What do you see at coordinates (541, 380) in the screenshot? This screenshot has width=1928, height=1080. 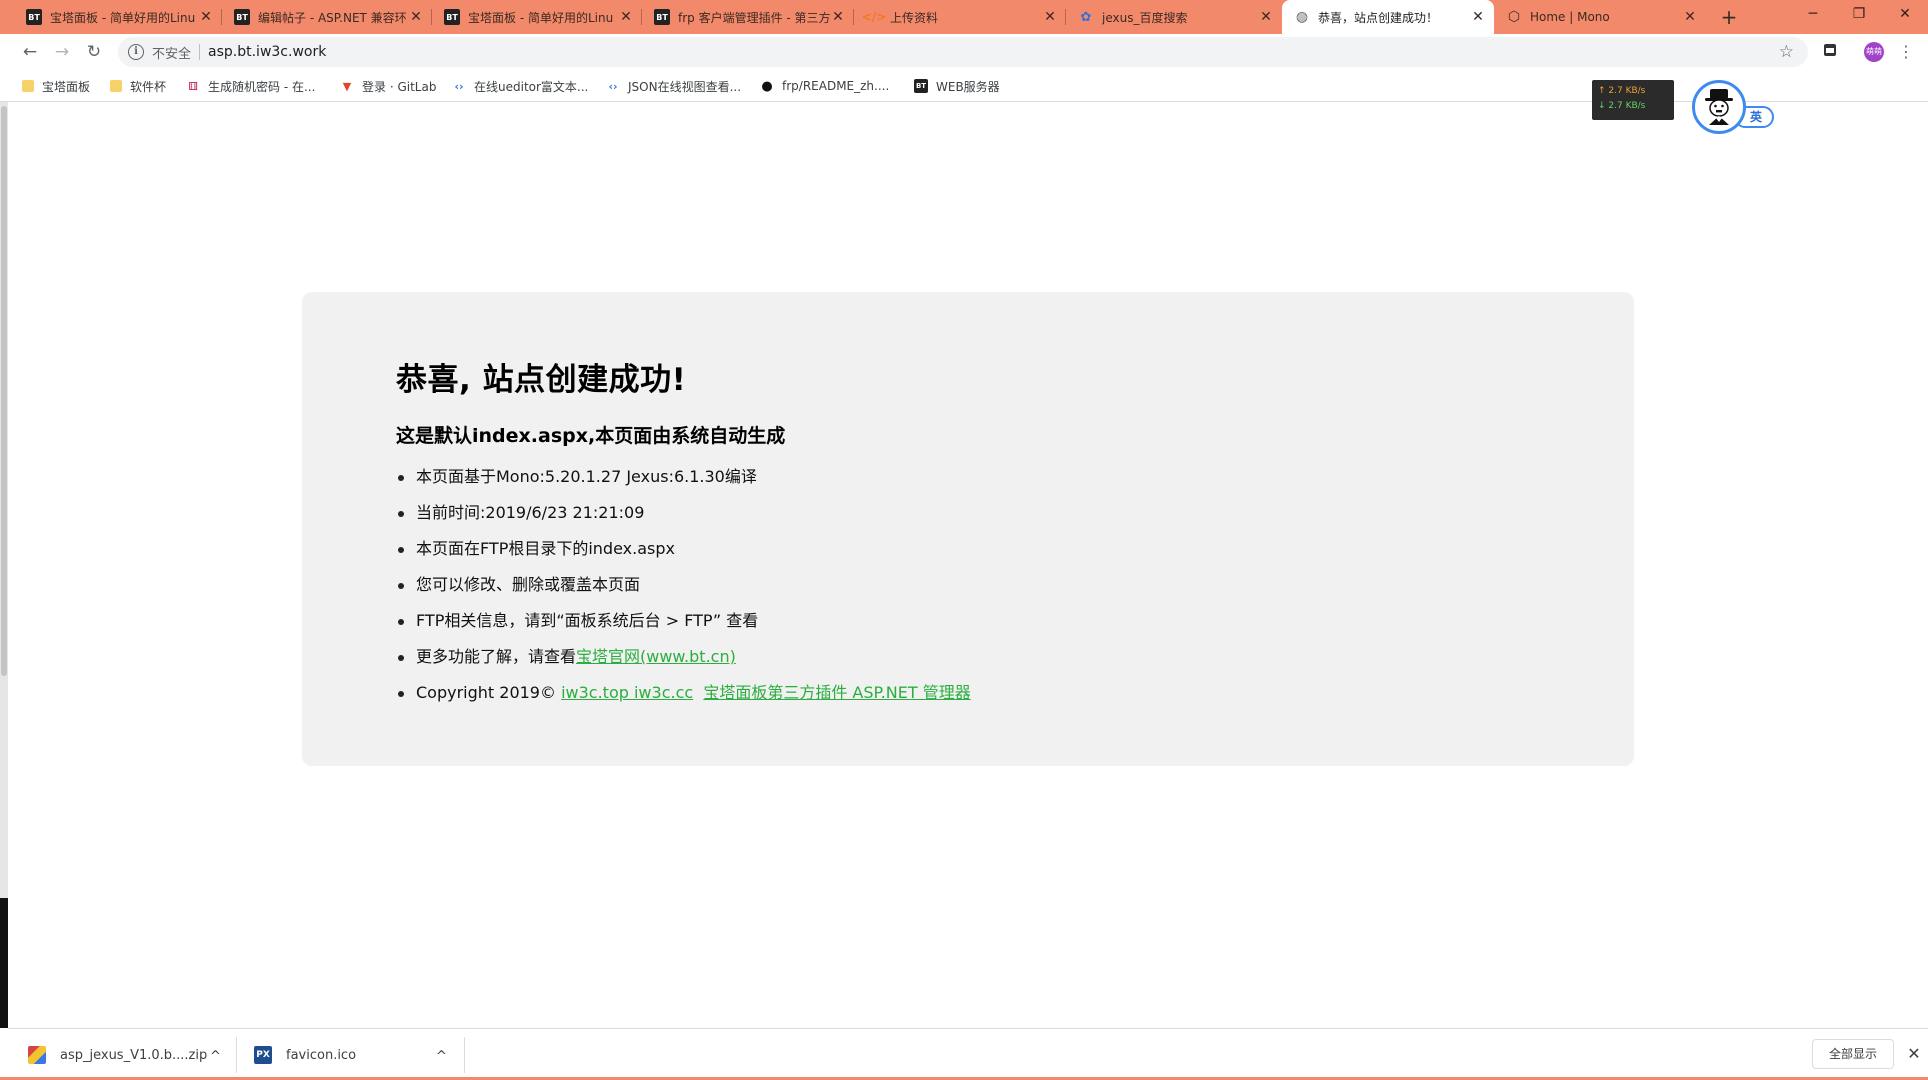 I see `page-title: 恭喜, 站点创建成功!` at bounding box center [541, 380].